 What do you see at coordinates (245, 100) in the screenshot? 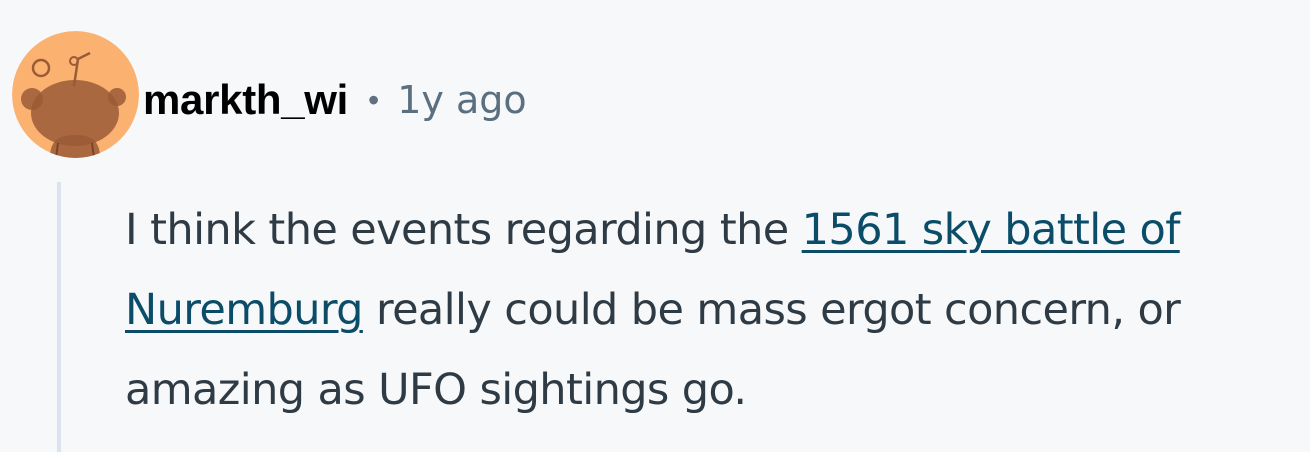
I see `username-link: markth_wi` at bounding box center [245, 100].